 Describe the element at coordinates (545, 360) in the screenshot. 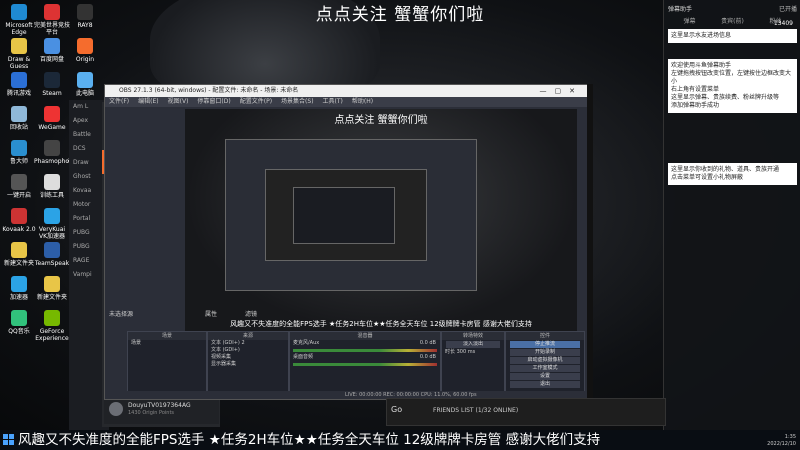

I see `control-button: 启动虚拟摄像机` at that location.